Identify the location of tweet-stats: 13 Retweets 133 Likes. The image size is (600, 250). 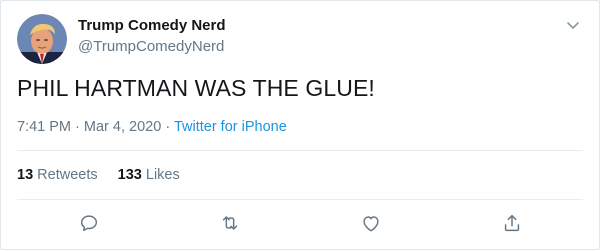
(98, 175).